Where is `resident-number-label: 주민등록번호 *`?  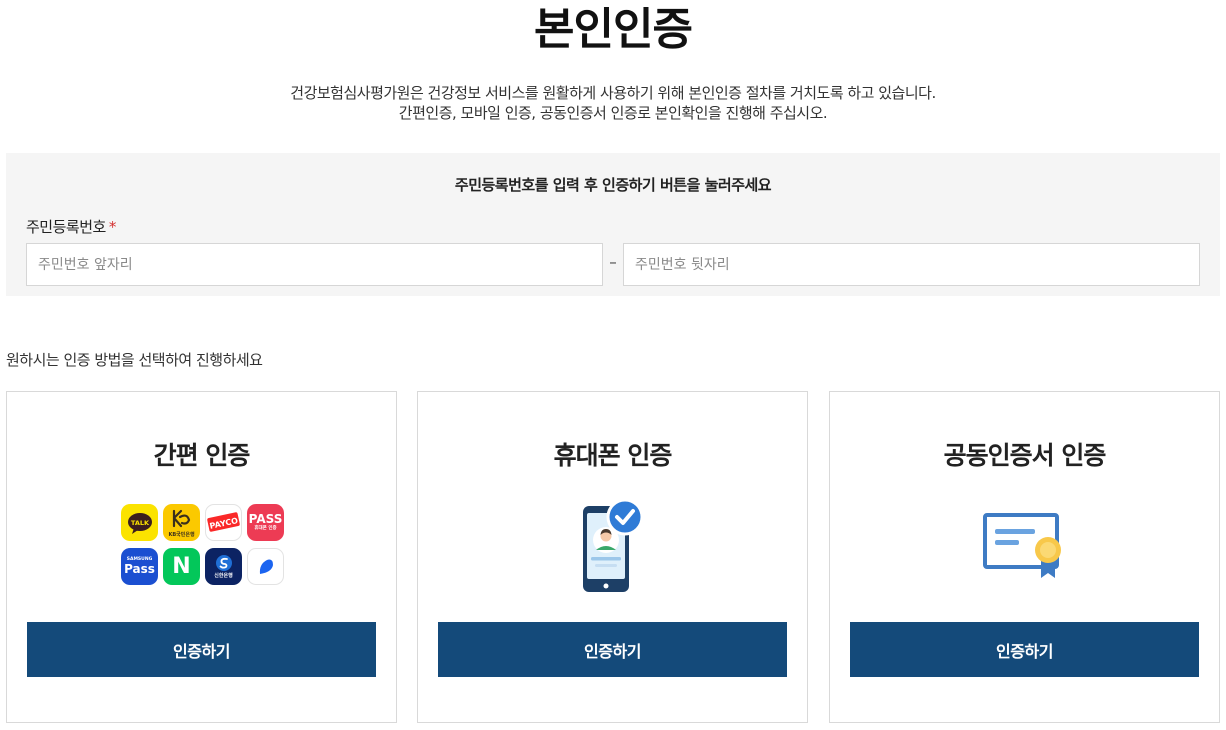 resident-number-label: 주민등록번호 * is located at coordinates (71, 226).